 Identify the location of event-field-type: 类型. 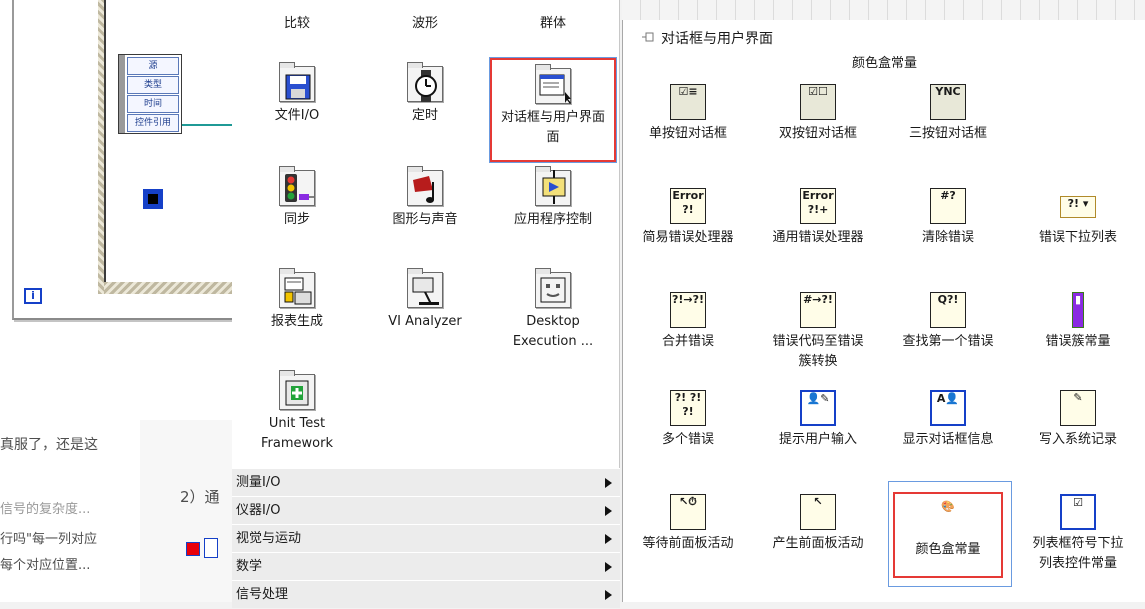
(153, 85).